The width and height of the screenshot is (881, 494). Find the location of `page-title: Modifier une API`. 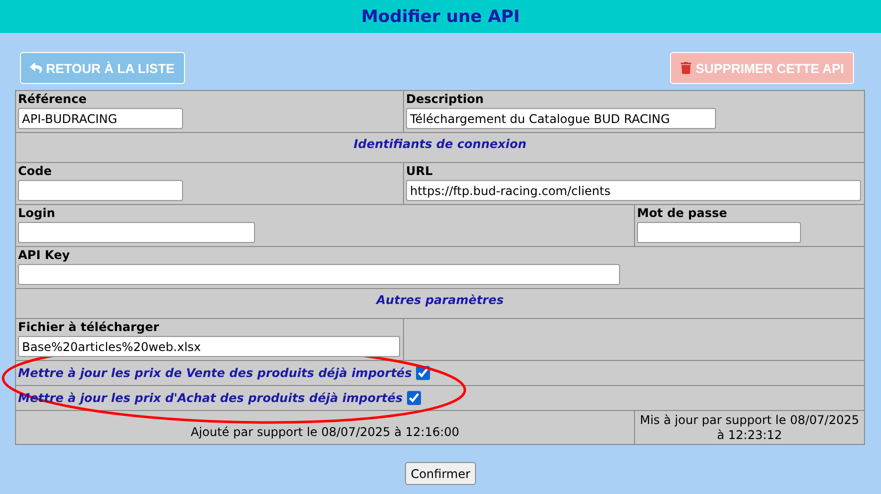

page-title: Modifier une API is located at coordinates (440, 16).